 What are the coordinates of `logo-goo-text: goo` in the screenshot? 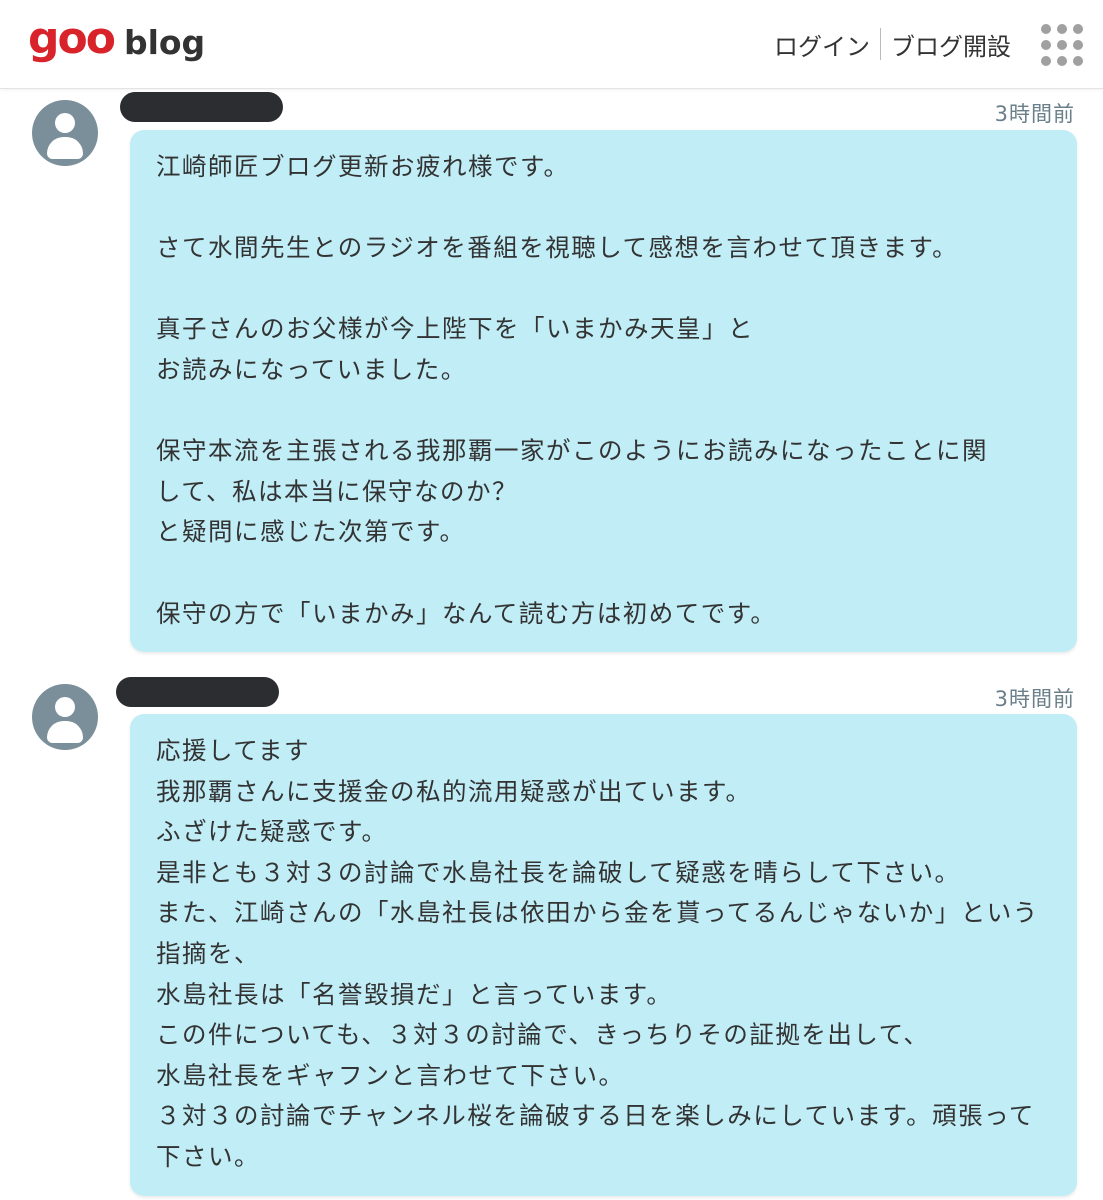 It's located at (72, 38).